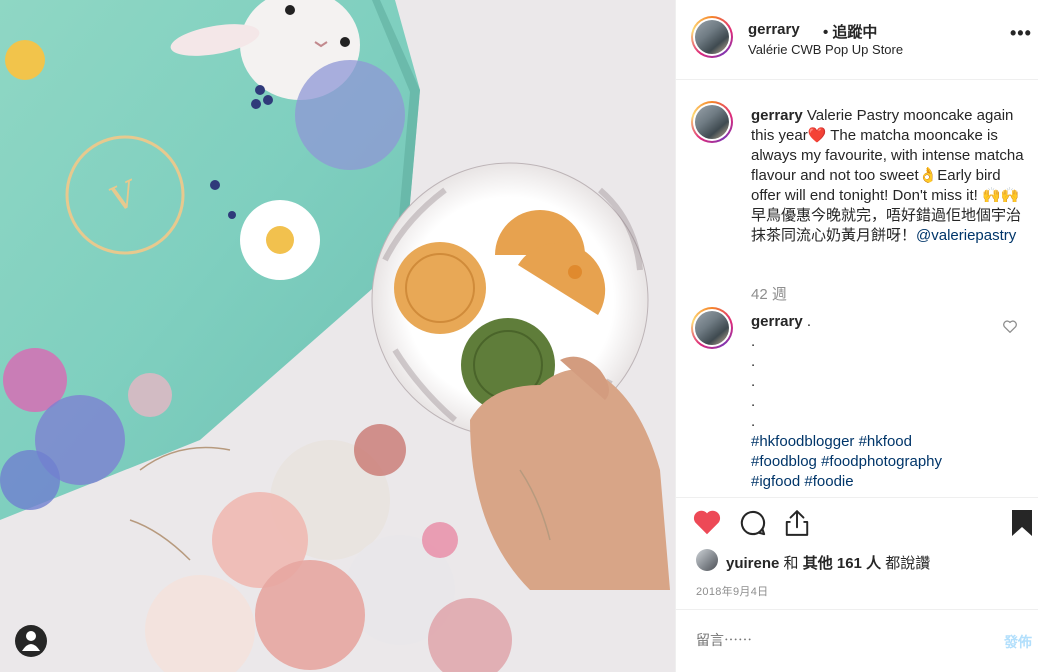  I want to click on comment-like-heart-icon, so click(1010, 329).